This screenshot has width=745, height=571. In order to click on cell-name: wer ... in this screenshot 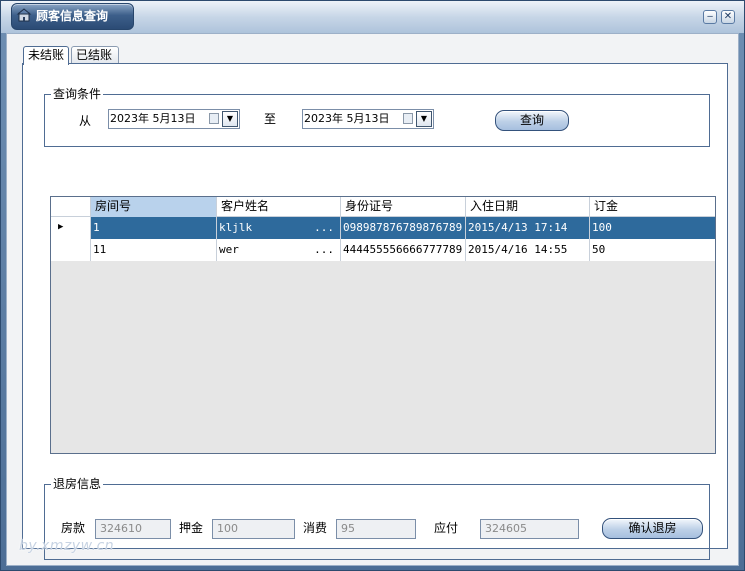, I will do `click(279, 250)`.